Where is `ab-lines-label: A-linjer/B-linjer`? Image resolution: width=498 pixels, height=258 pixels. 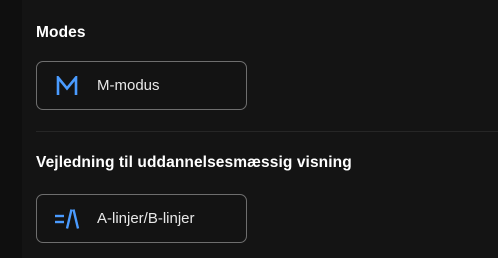
ab-lines-label: A-linjer/B-linjer is located at coordinates (146, 218).